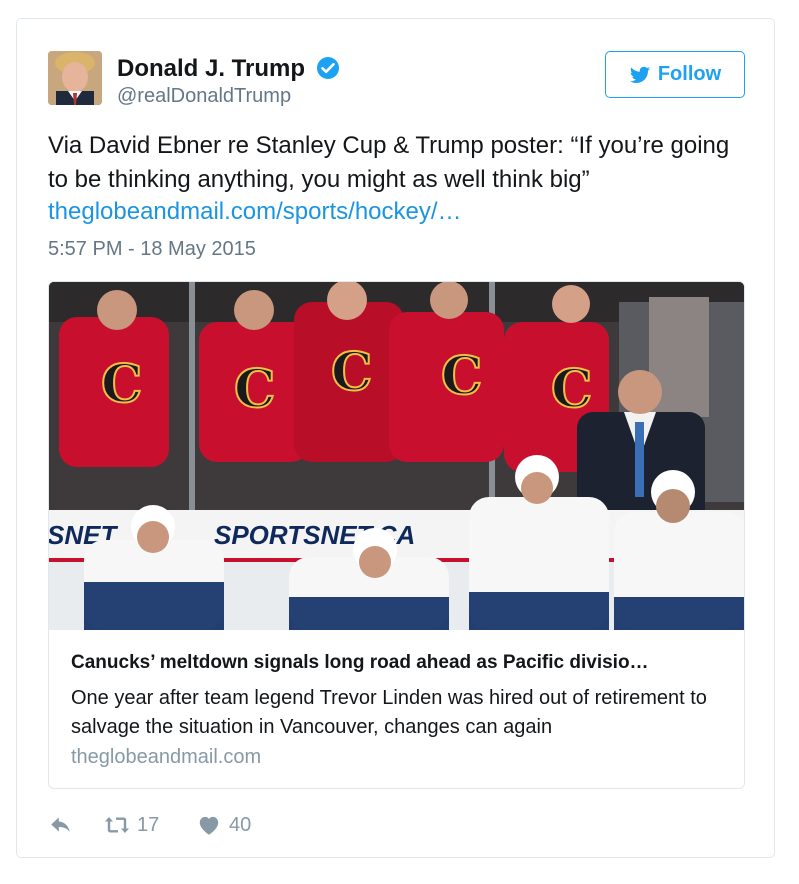  I want to click on verified-badge-icon, so click(328, 68).